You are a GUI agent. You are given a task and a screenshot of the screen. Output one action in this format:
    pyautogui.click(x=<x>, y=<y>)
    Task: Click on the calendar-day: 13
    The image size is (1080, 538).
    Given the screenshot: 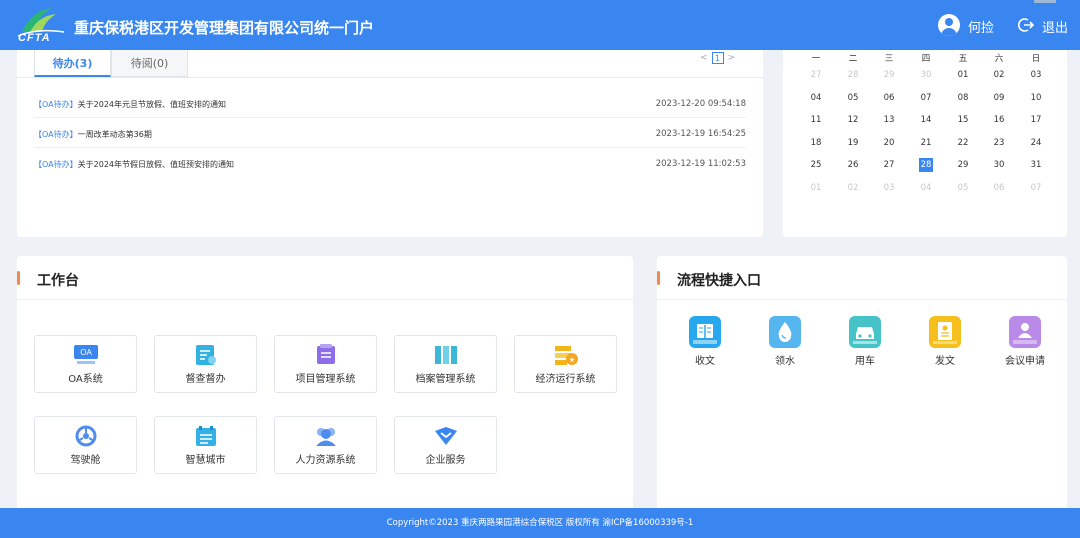 What is the action you would take?
    pyautogui.click(x=889, y=120)
    